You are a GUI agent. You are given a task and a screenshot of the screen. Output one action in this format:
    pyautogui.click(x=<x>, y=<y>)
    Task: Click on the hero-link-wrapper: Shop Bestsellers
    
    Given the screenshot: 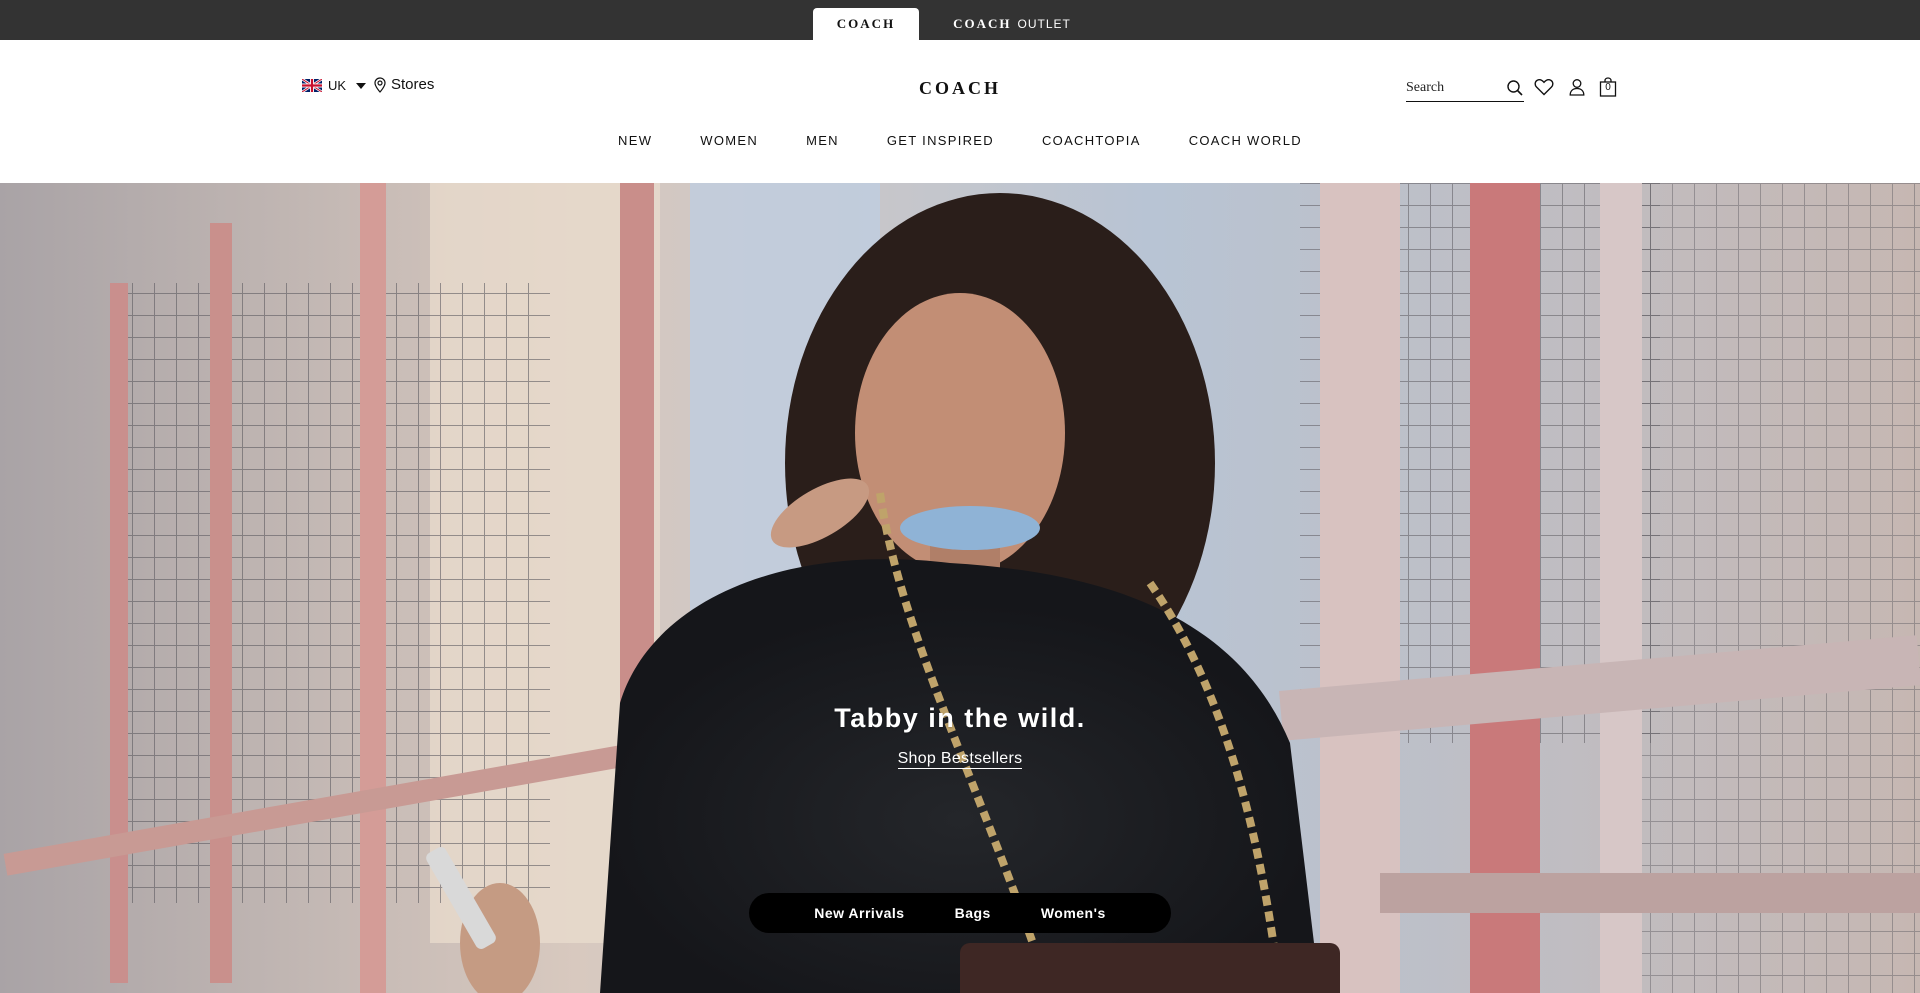 What is the action you would take?
    pyautogui.click(x=960, y=759)
    